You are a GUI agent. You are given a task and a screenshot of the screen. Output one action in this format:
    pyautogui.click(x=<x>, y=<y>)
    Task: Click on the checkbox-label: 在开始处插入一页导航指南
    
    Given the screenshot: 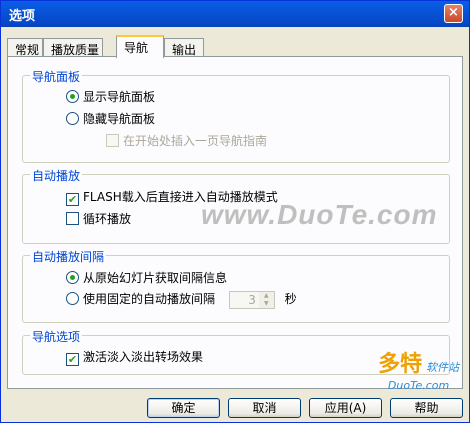 What is the action you would take?
    pyautogui.click(x=195, y=141)
    